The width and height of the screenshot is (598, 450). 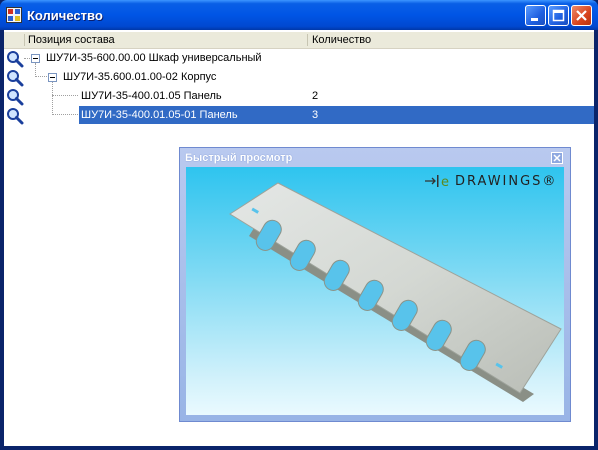 What do you see at coordinates (534, 19) in the screenshot?
I see `minimize-icon` at bounding box center [534, 19].